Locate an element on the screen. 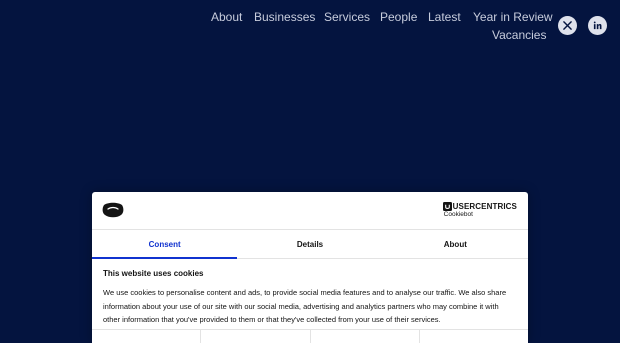  tab-consent: Consent is located at coordinates (165, 244).